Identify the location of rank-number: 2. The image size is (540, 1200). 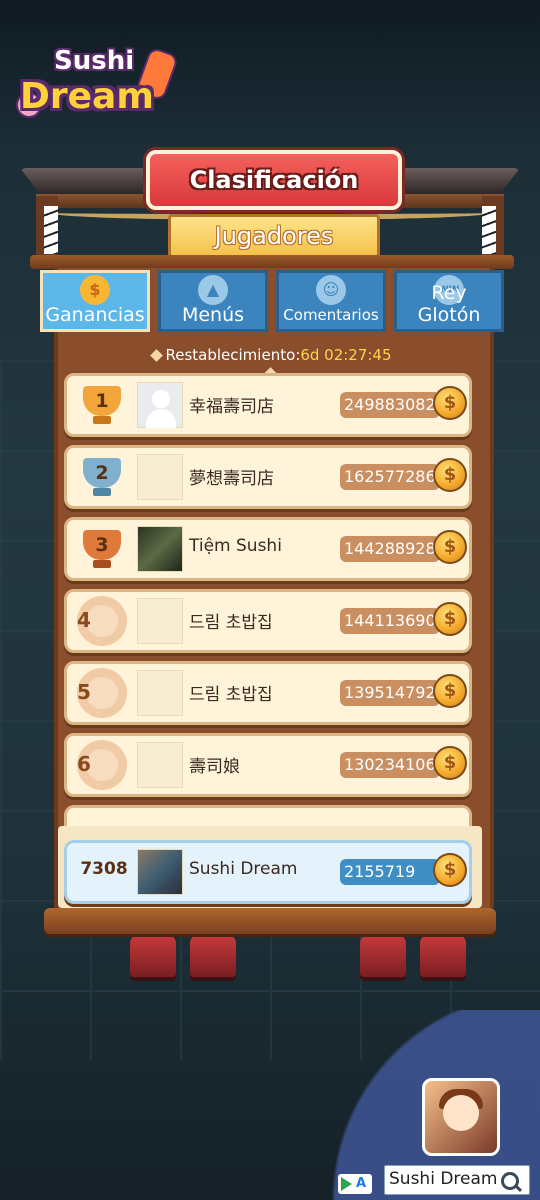
(102, 473).